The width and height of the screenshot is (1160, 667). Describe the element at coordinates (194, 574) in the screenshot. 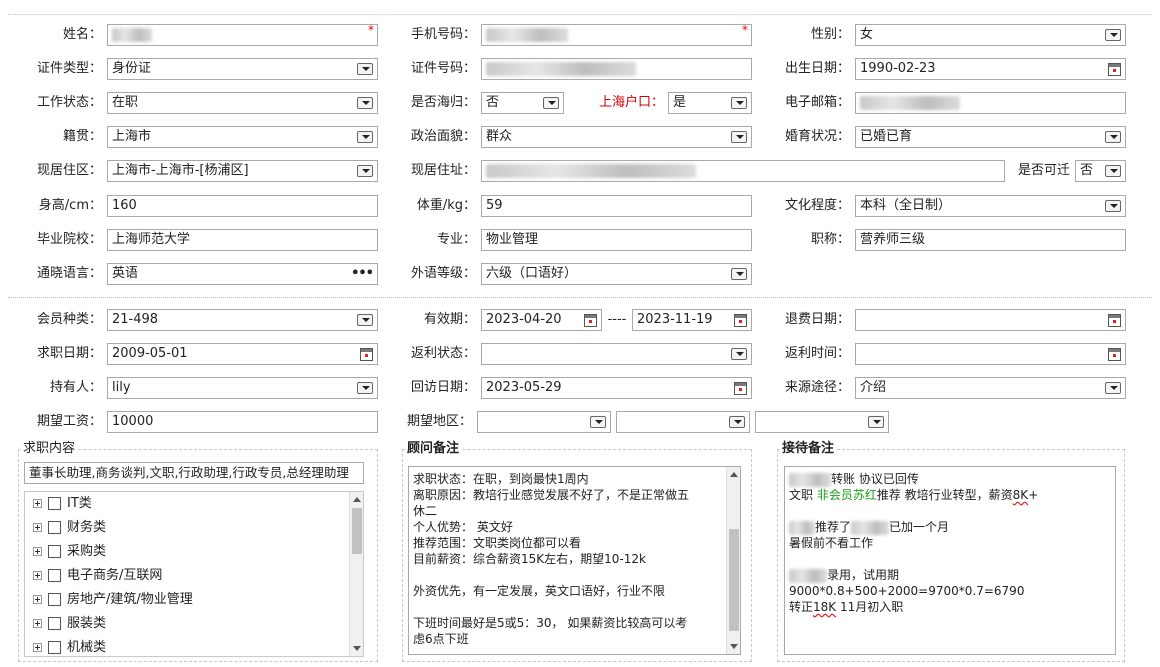

I see `job-category-tree: IT类 财务类 采购类 电子商务/互联网 房地产/建筑/物业管理 服装类 机械类` at that location.